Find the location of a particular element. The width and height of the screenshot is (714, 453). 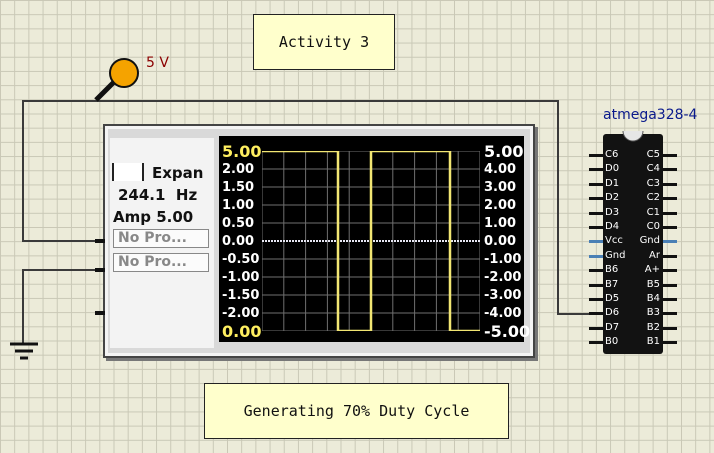

frequency-readout: 244.1 Hz is located at coordinates (158, 195).